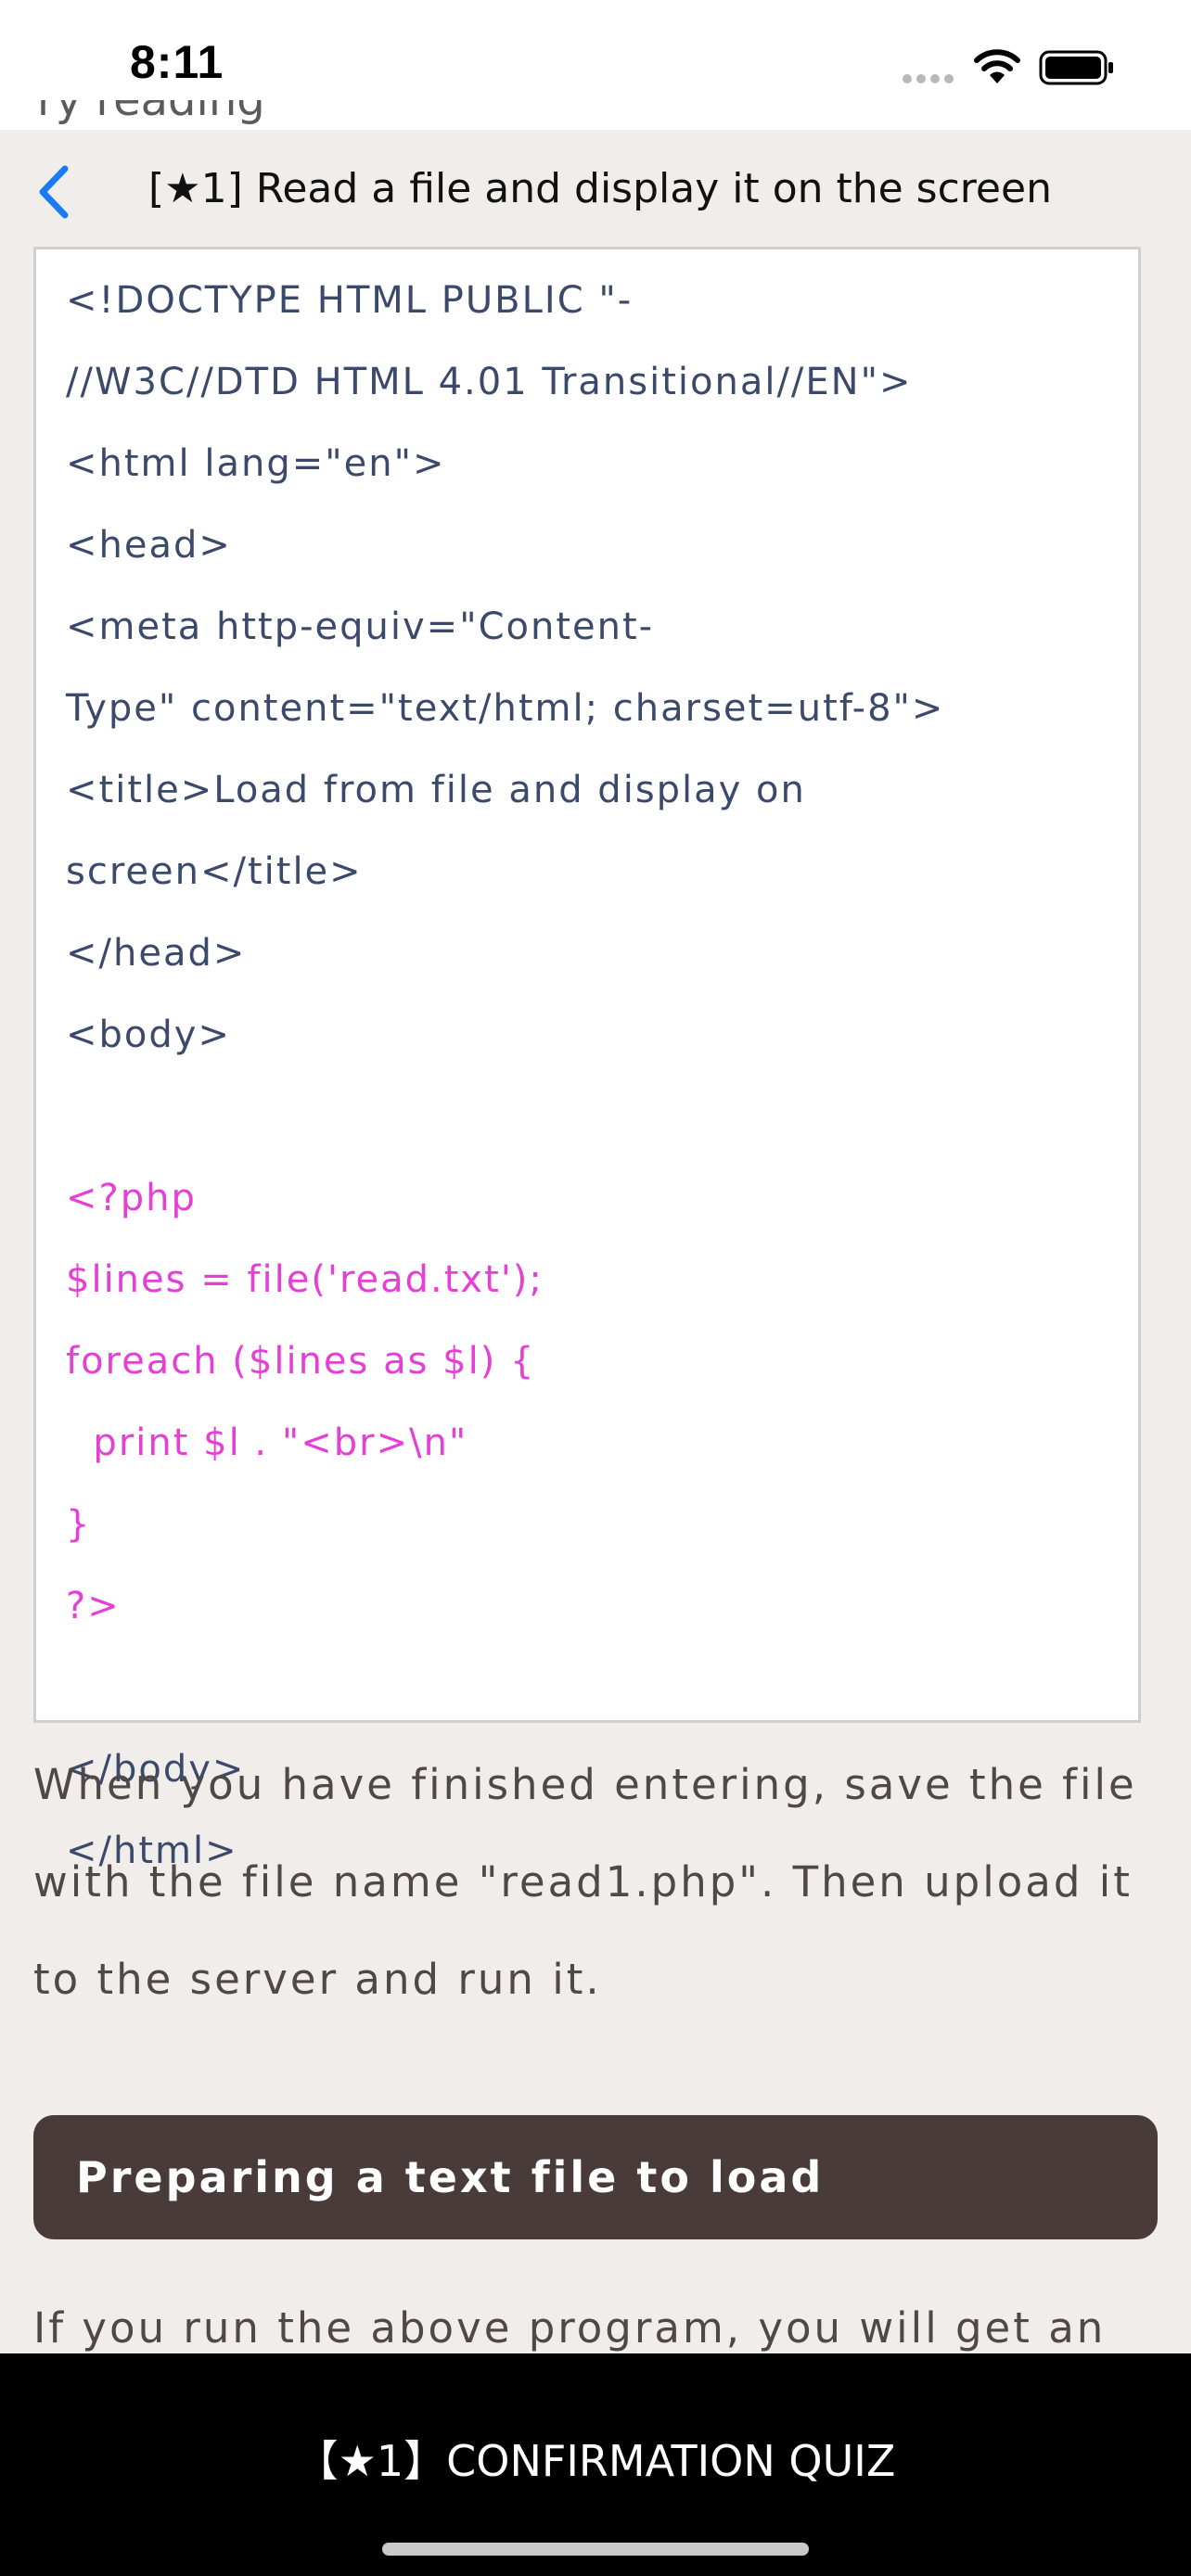  I want to click on status-time: 8:11, so click(177, 62).